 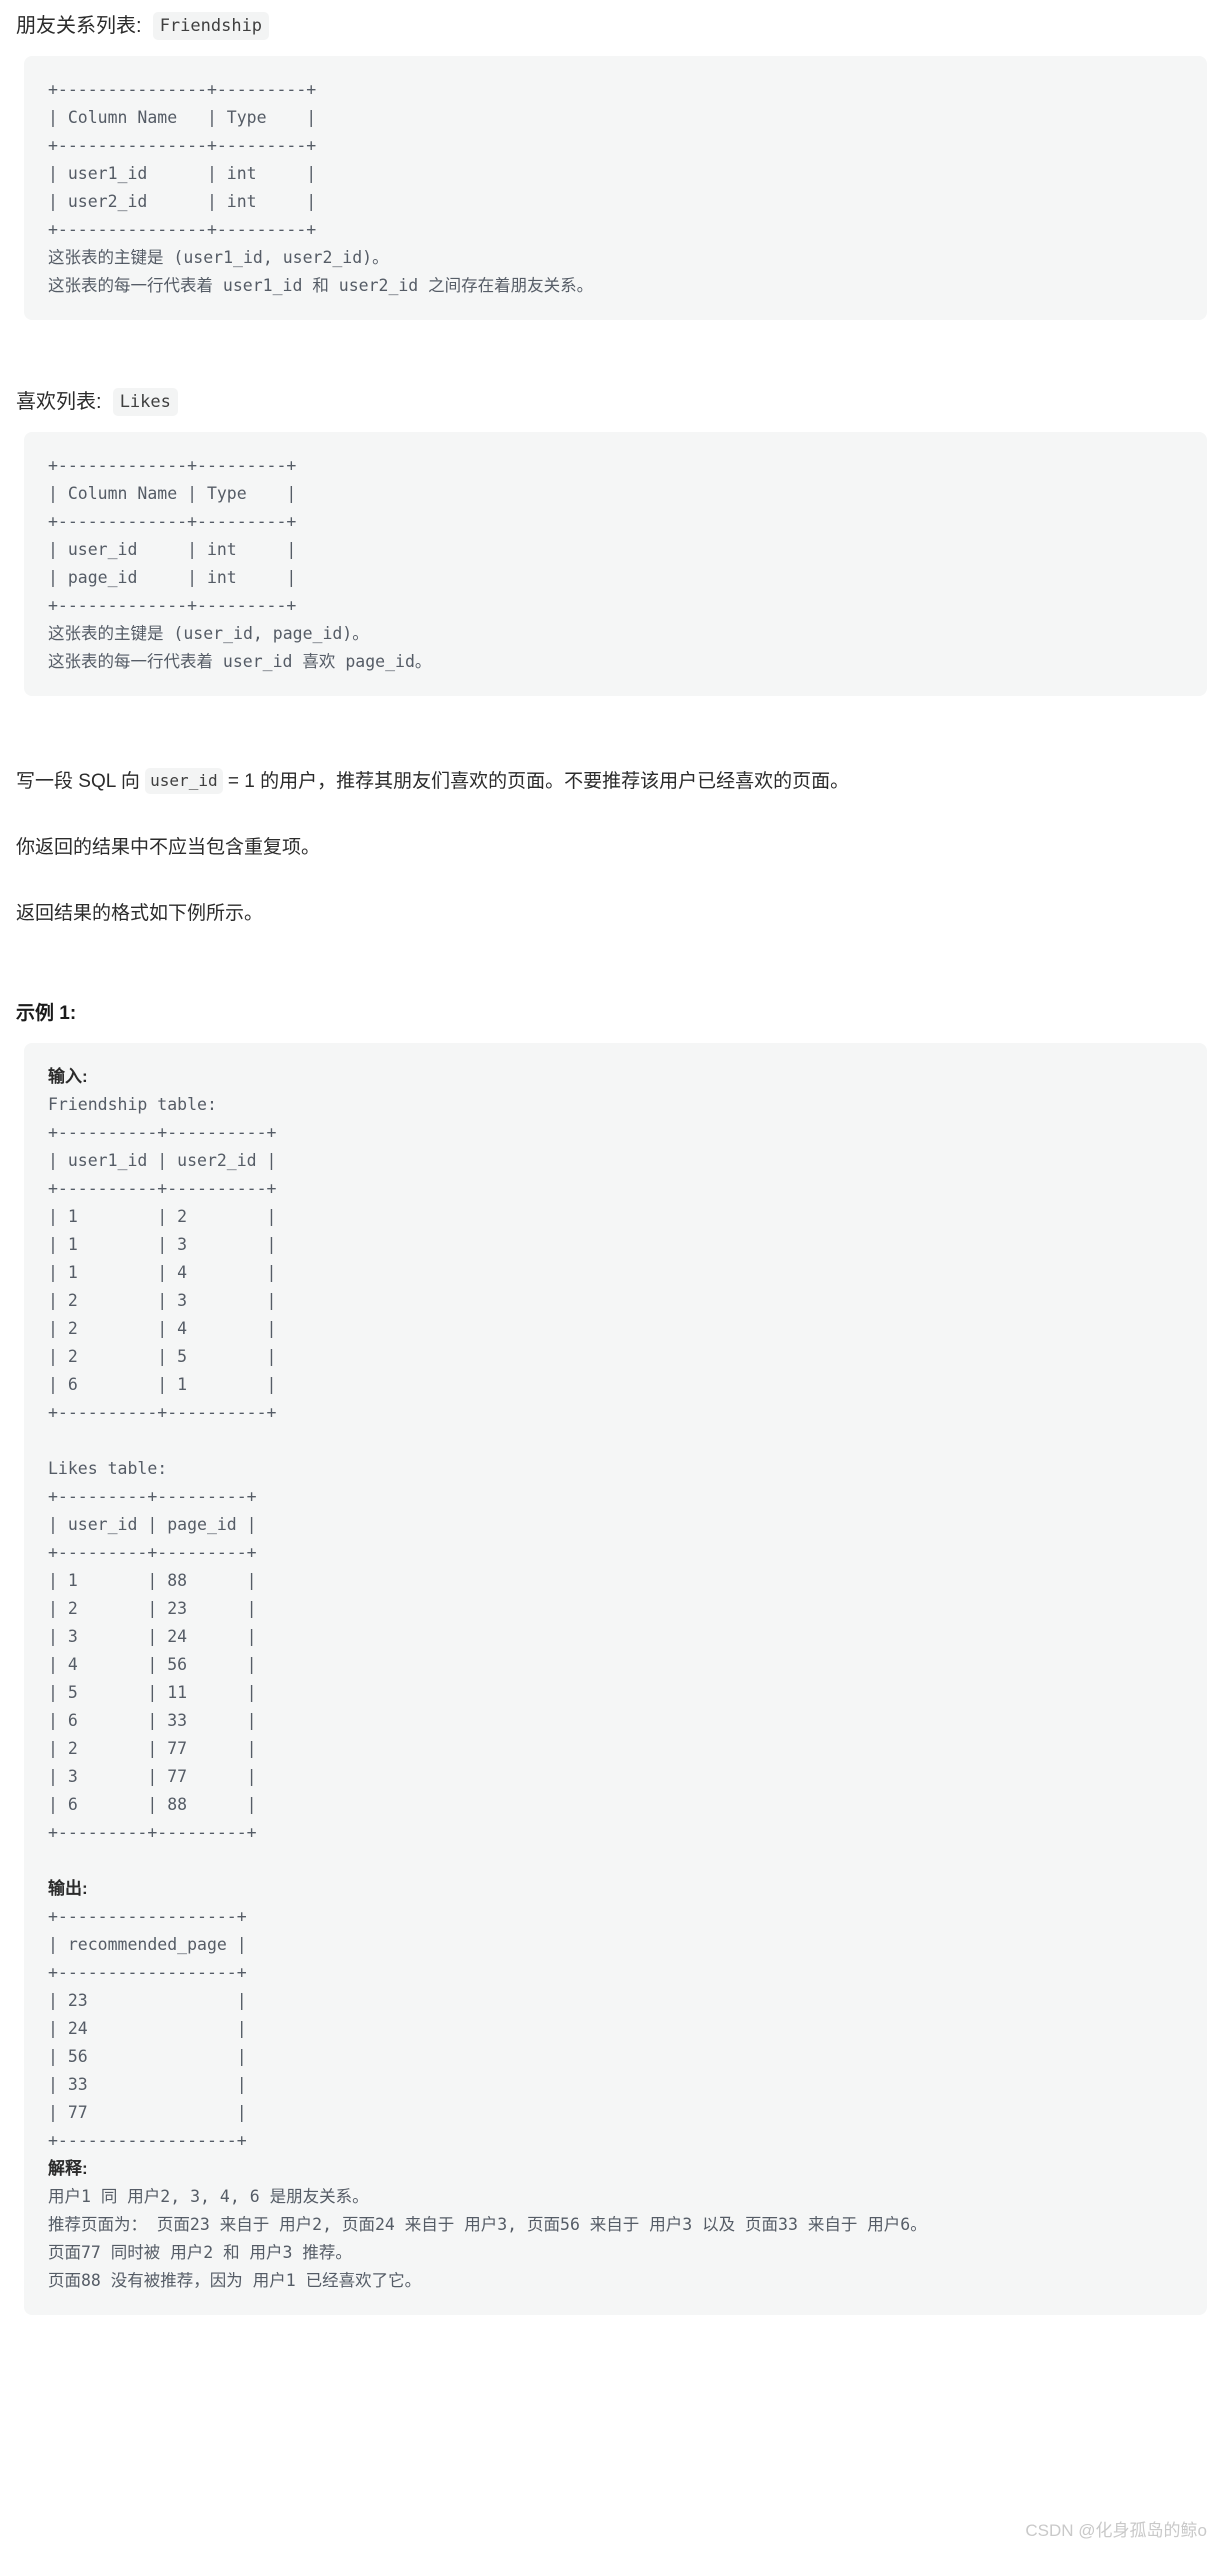 I want to click on likes-note-row-meaning: 这张表的每一行代表着 user_id 喜欢 page_id。, so click(x=240, y=661).